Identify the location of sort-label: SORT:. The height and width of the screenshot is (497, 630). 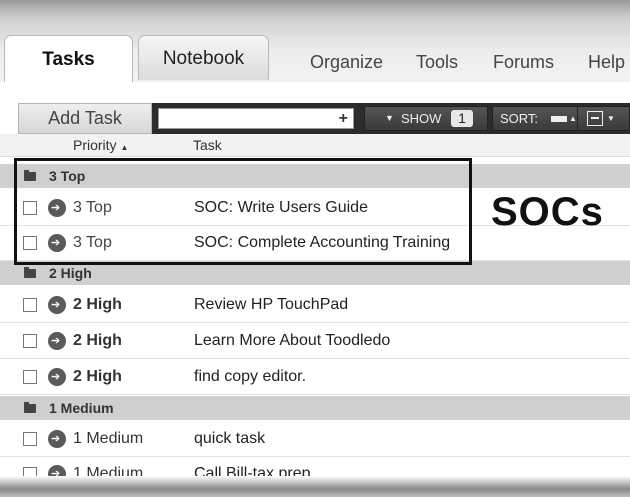
(519, 118).